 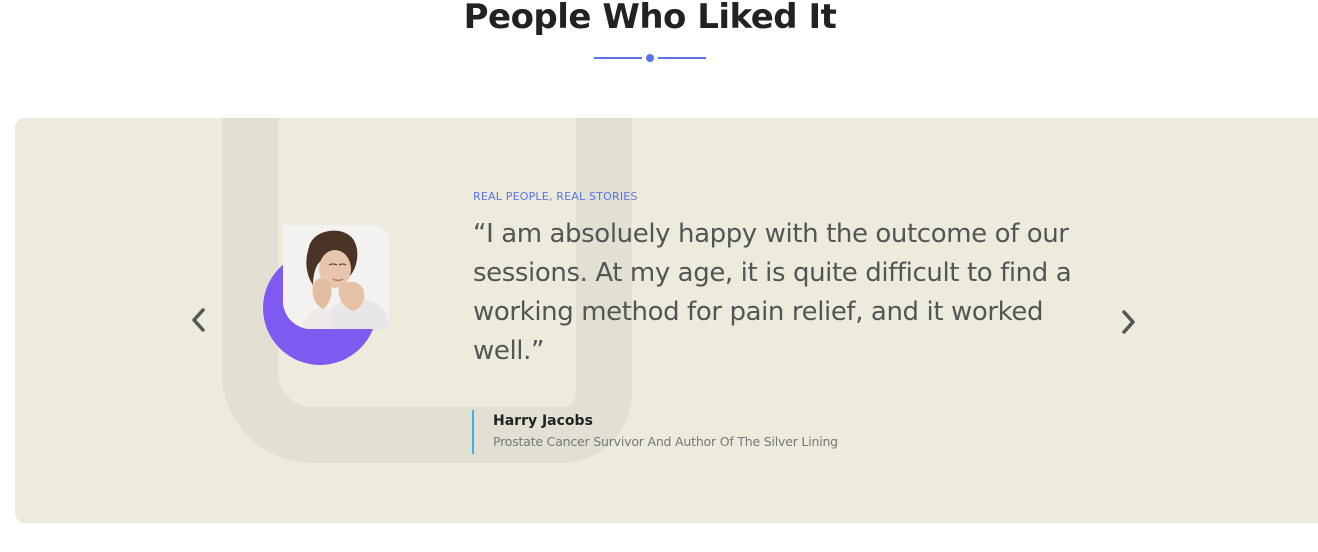 I want to click on woman-portrait-image, so click(x=336, y=277).